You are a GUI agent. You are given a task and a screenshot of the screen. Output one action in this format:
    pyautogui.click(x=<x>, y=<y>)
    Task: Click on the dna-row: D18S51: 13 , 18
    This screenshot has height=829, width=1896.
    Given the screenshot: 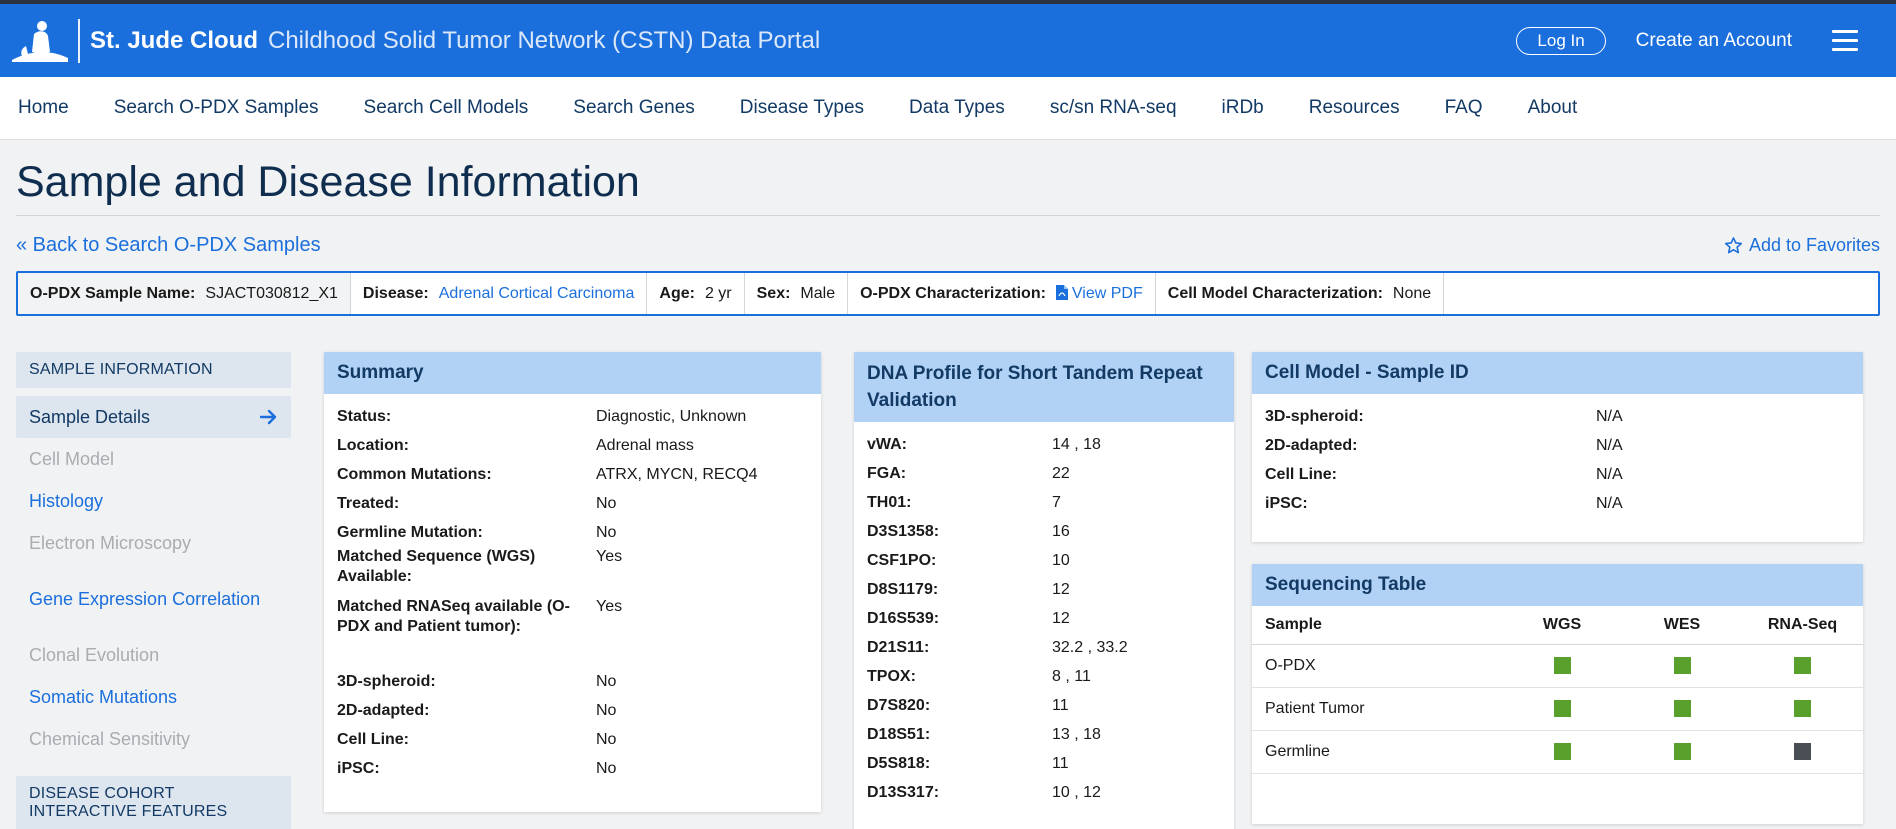 What is the action you would take?
    pyautogui.click(x=1044, y=734)
    